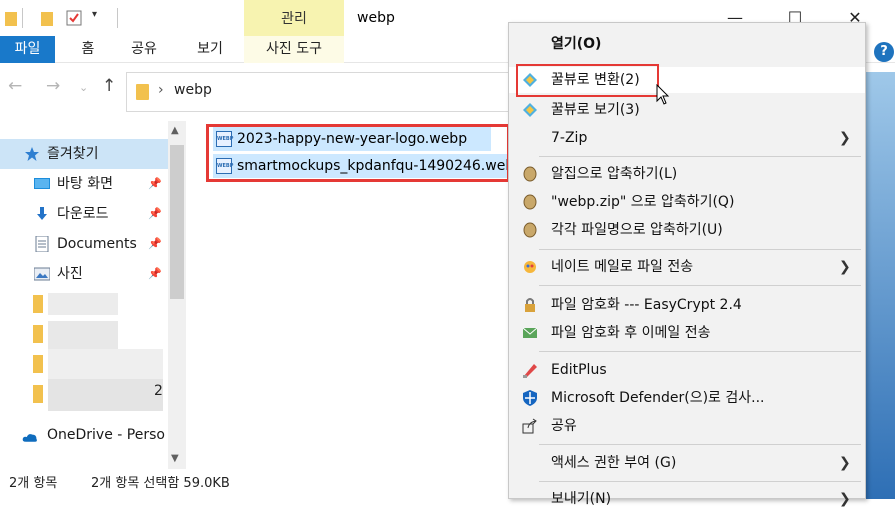 The width and height of the screenshot is (895, 512). What do you see at coordinates (73, 154) in the screenshot?
I see `nav-quick-access-label: 즐겨찾기` at bounding box center [73, 154].